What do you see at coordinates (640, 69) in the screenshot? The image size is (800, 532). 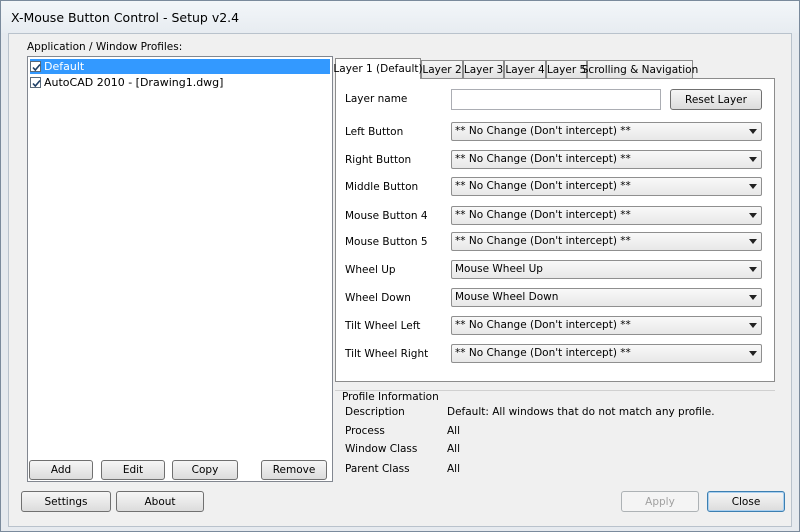 I see `tab-scrolling-navigation: Scrolling & Navigation` at bounding box center [640, 69].